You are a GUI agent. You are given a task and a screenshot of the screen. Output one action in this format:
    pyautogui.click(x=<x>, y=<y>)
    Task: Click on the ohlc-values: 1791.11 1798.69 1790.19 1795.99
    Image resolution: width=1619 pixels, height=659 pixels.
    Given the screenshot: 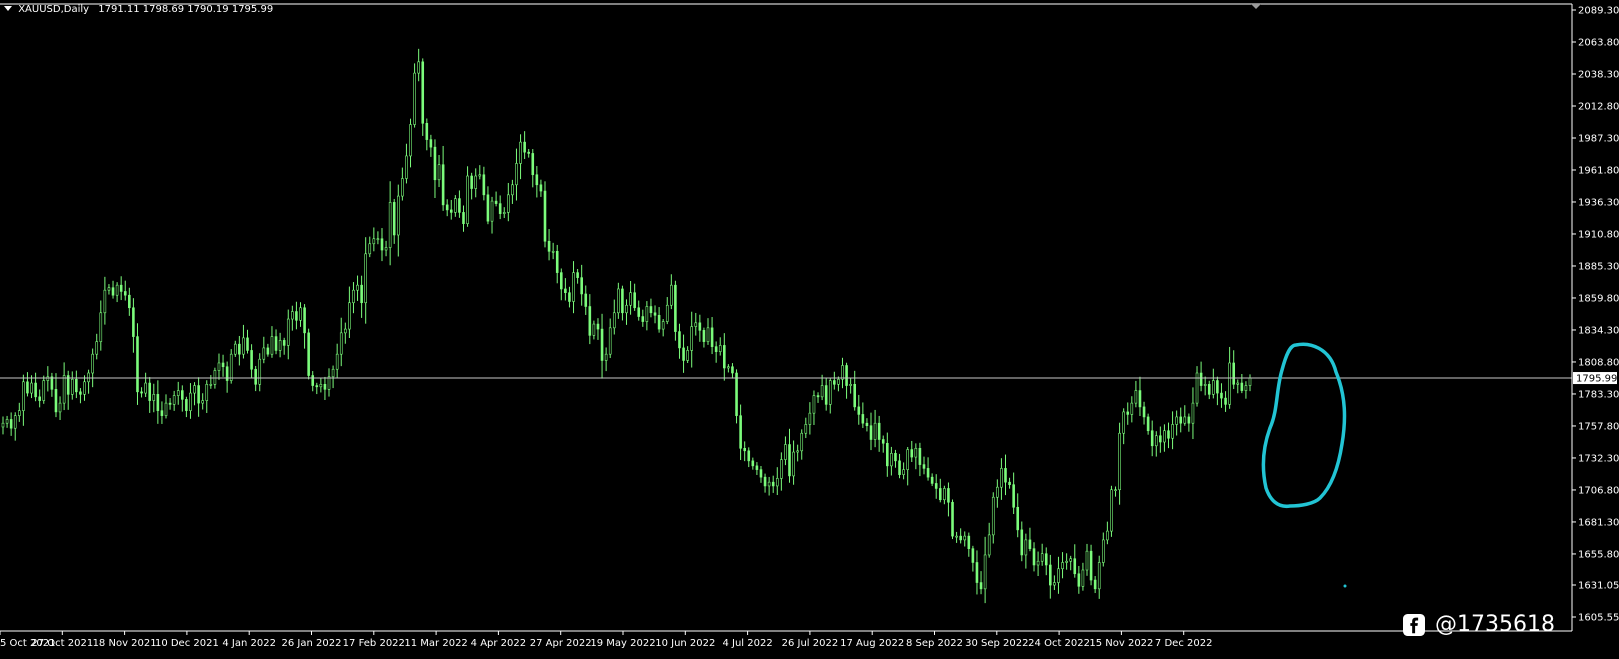 What is the action you would take?
    pyautogui.click(x=186, y=9)
    